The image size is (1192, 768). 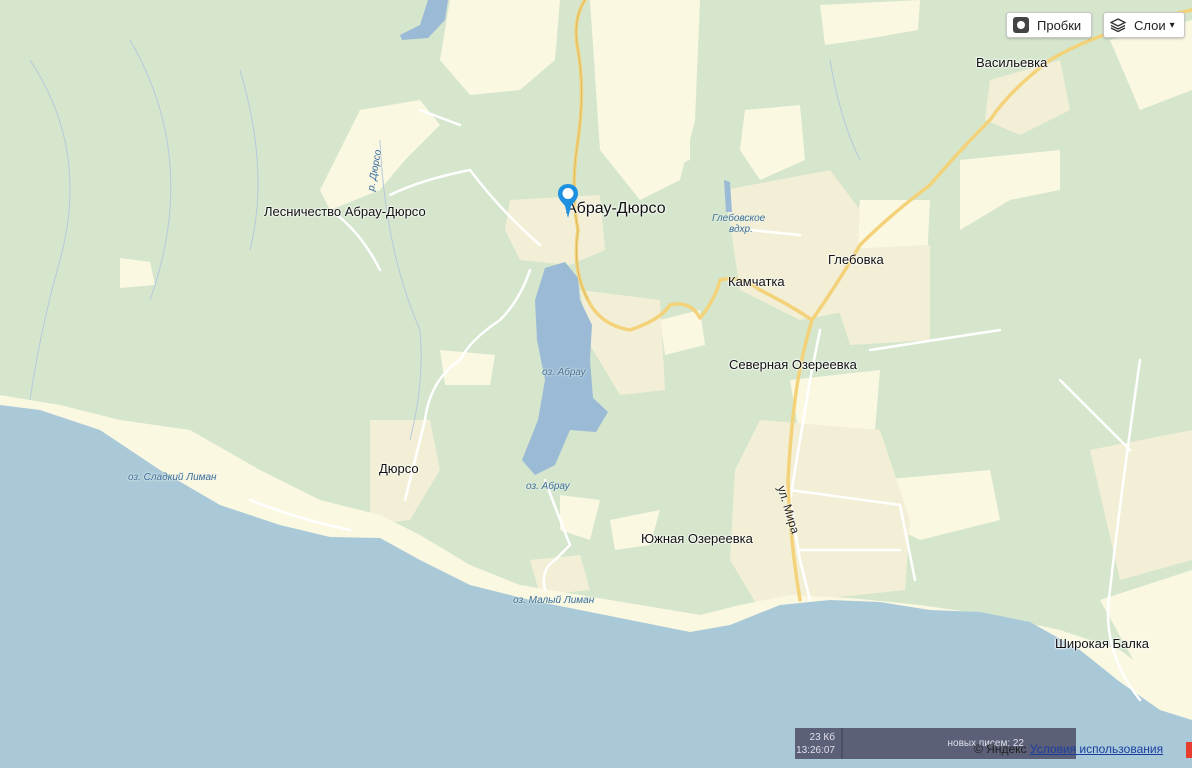 I want to click on label-forestry: Лесничество Абрау-Дюрсо, so click(x=345, y=211).